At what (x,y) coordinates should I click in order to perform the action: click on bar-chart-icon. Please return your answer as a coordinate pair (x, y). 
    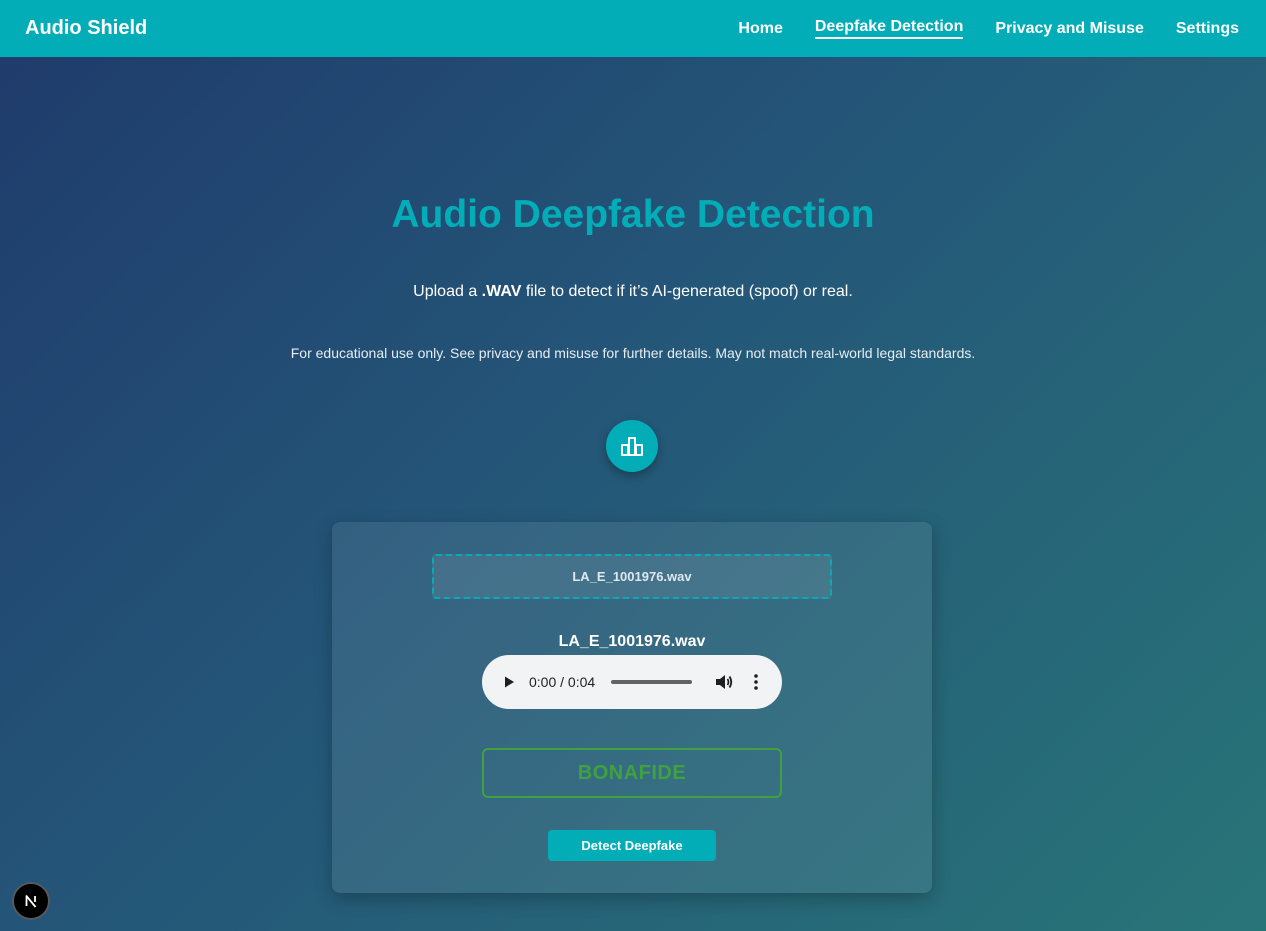
    Looking at the image, I should click on (632, 446).